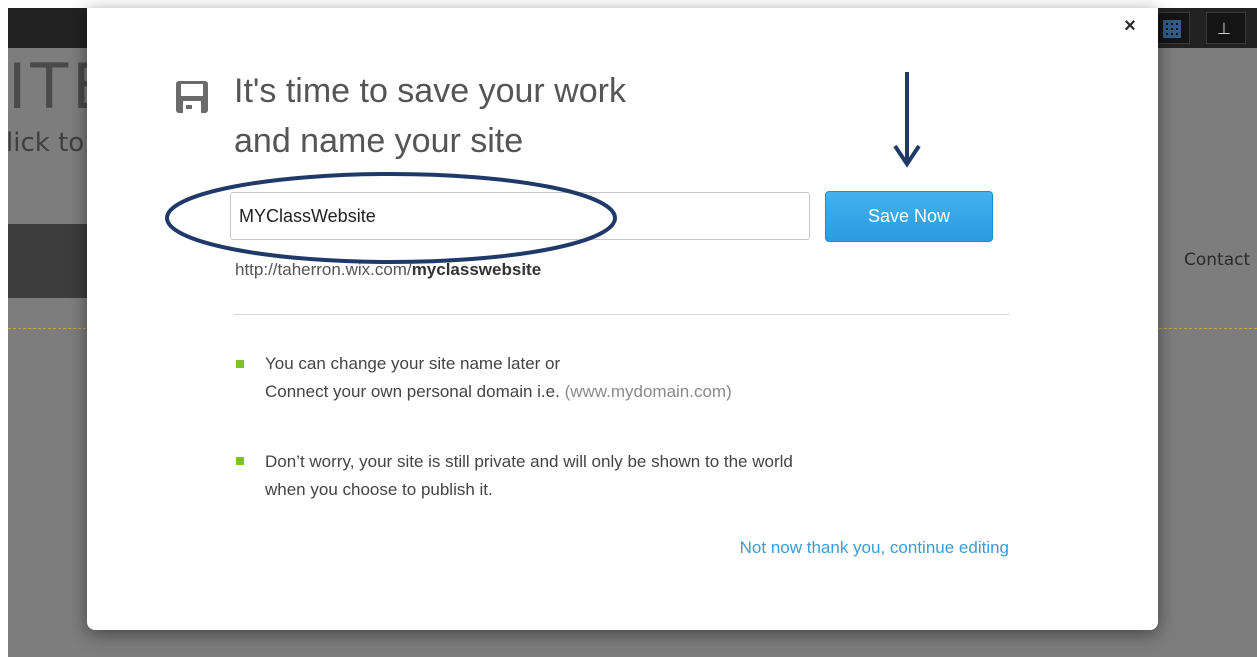 Image resolution: width=1257 pixels, height=657 pixels. Describe the element at coordinates (909, 216) in the screenshot. I see `save-now-button: Save Now` at that location.